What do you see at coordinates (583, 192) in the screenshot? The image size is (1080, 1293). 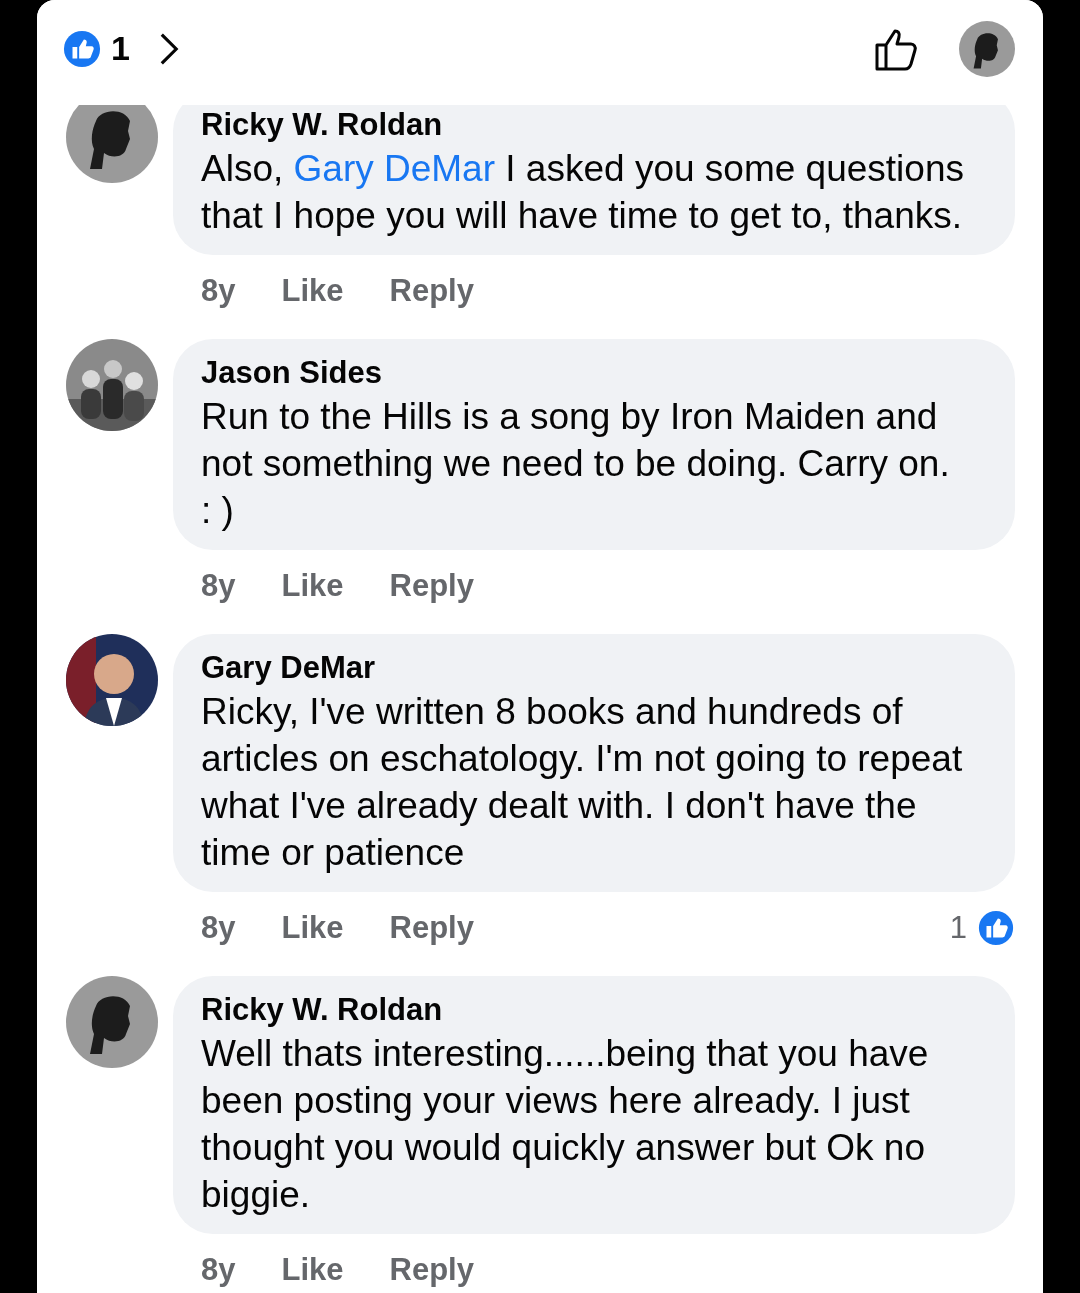 I see `comment-text: Also, Gary DeMar I asked you some questions that I hope you will have time to get to, thanks.` at bounding box center [583, 192].